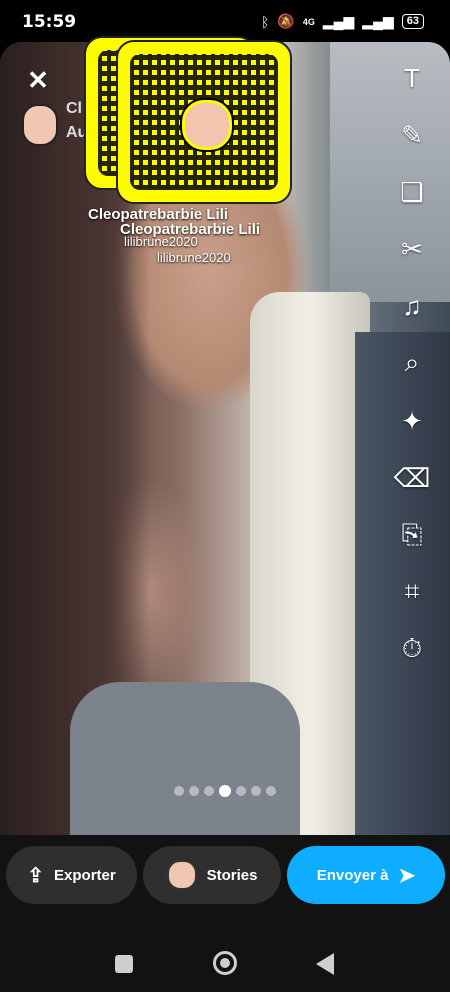 This screenshot has height=992, width=450. What do you see at coordinates (378, 21) in the screenshot?
I see `signal-icon-2: ▂▄▆` at bounding box center [378, 21].